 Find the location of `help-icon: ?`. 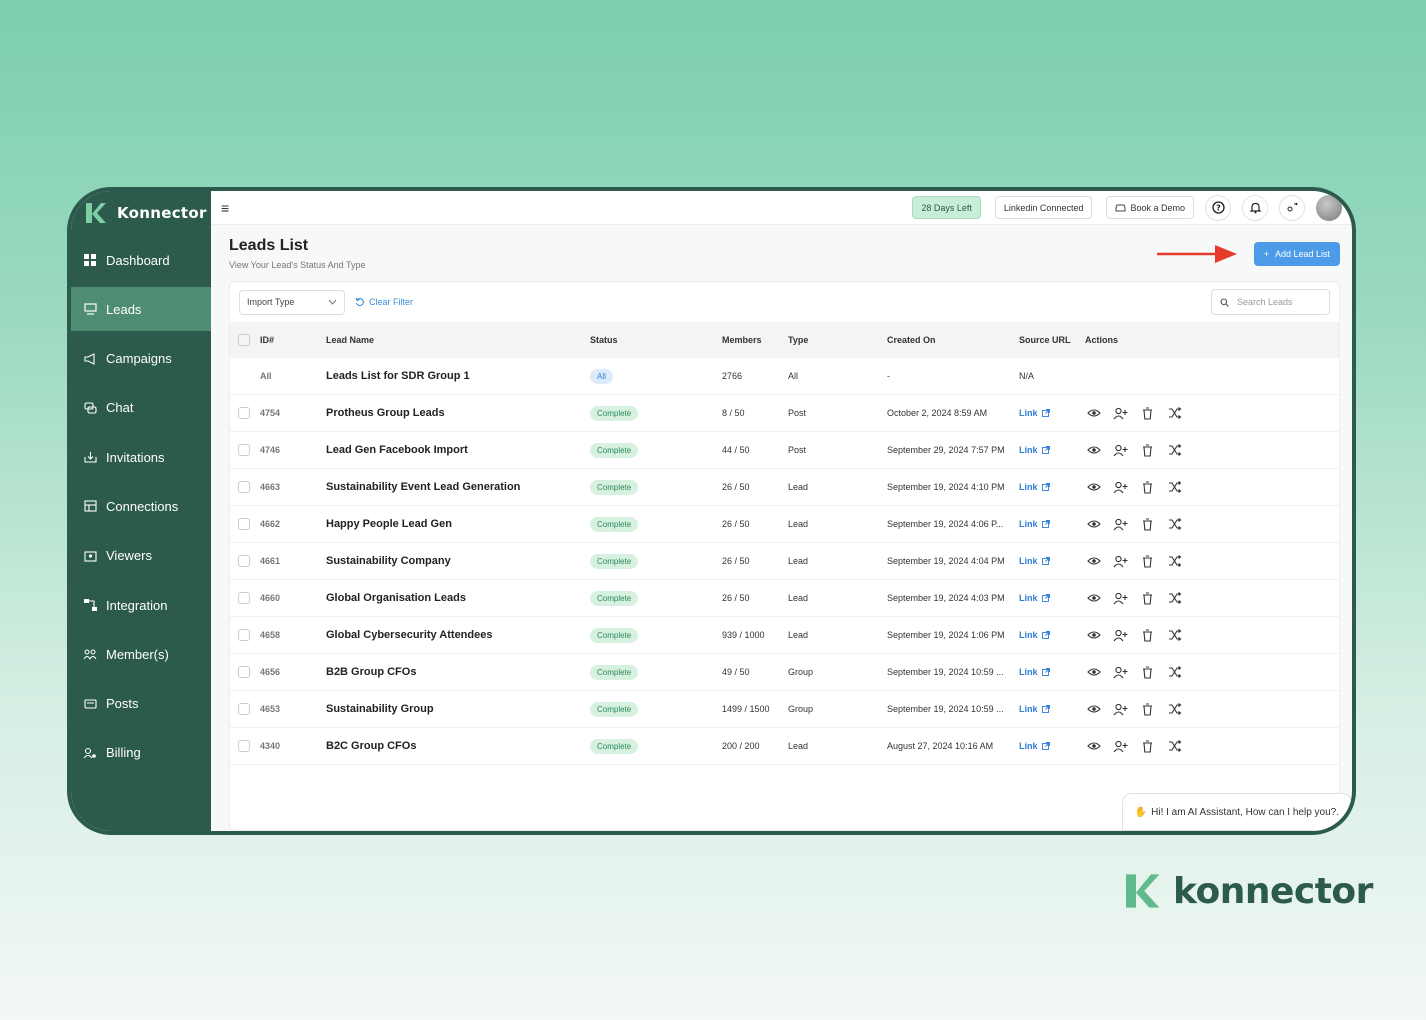

help-icon: ? is located at coordinates (1218, 207).